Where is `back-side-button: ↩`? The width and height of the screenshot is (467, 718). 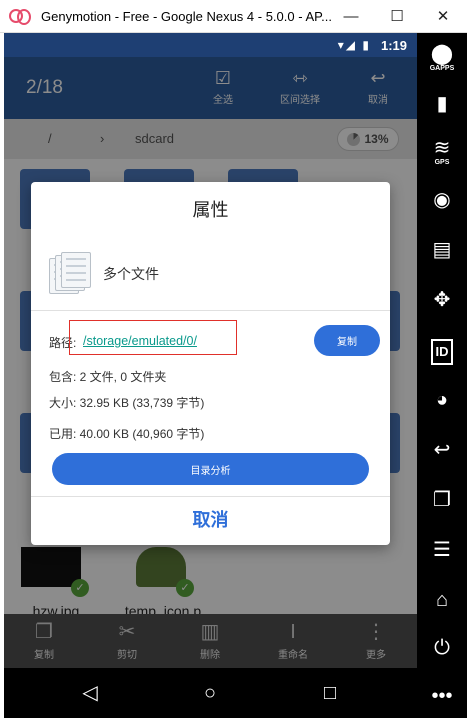 back-side-button: ↩ is located at coordinates (442, 450).